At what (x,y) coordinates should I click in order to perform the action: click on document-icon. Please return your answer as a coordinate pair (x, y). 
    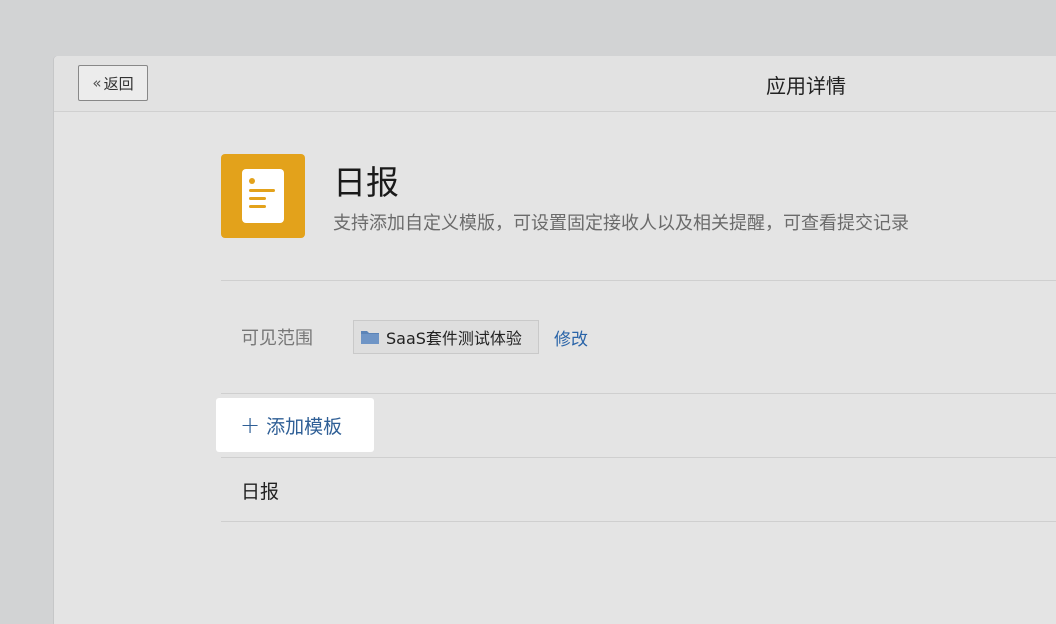
    Looking at the image, I should click on (263, 196).